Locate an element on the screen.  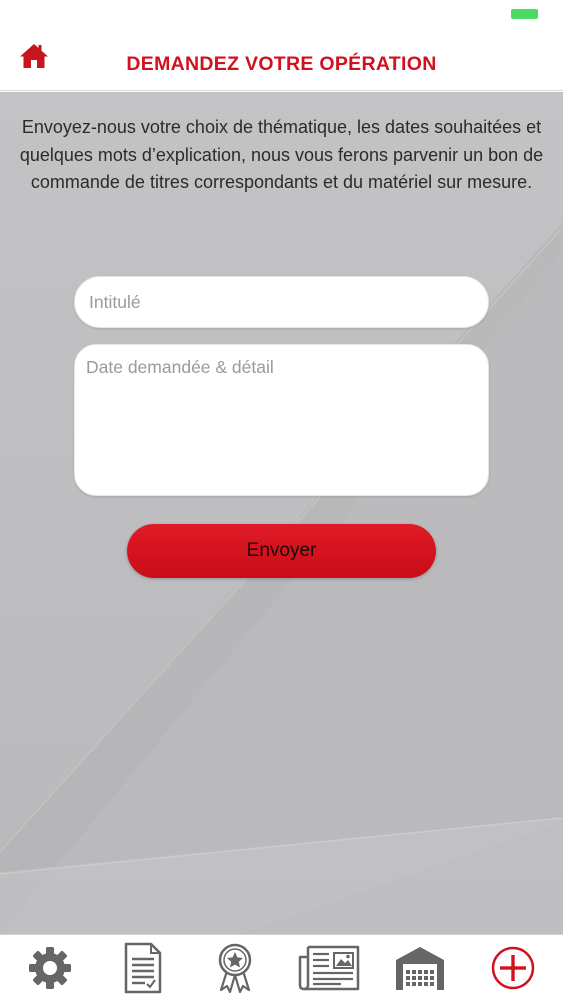
tab-settings is located at coordinates (50, 968).